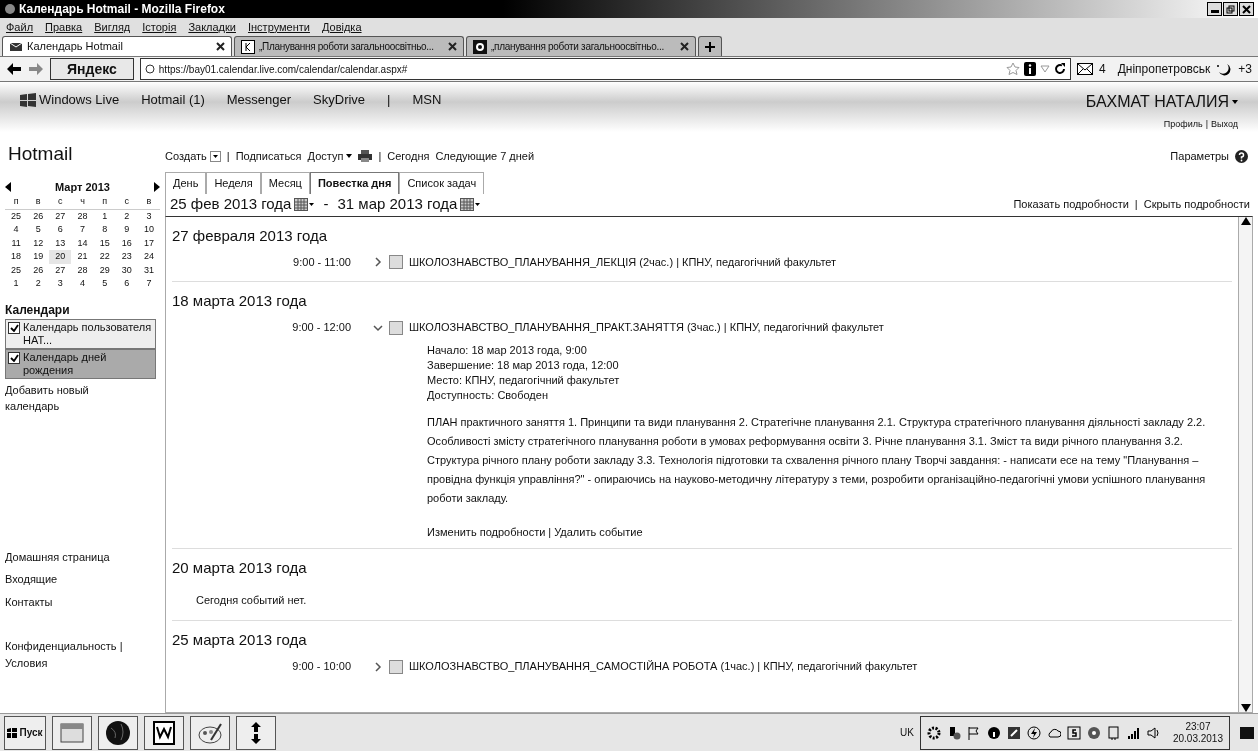 This screenshot has height=751, width=1258. Describe the element at coordinates (933, 732) in the screenshot. I see `gear-icon` at that location.